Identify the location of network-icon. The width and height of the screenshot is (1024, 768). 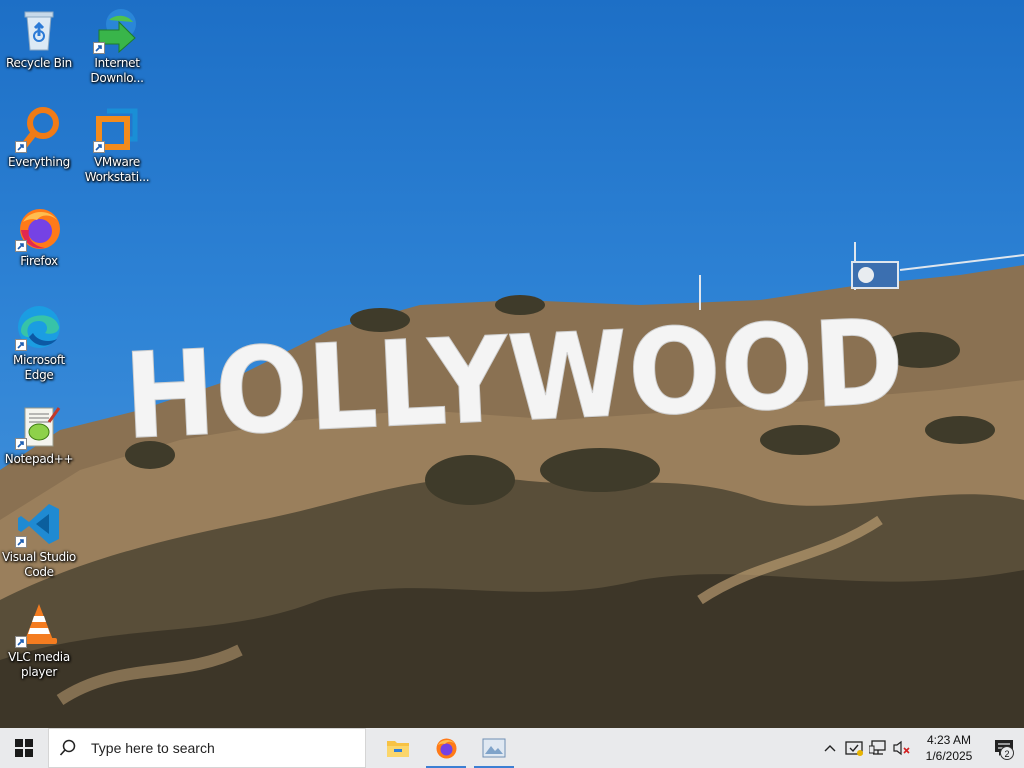
(877, 747).